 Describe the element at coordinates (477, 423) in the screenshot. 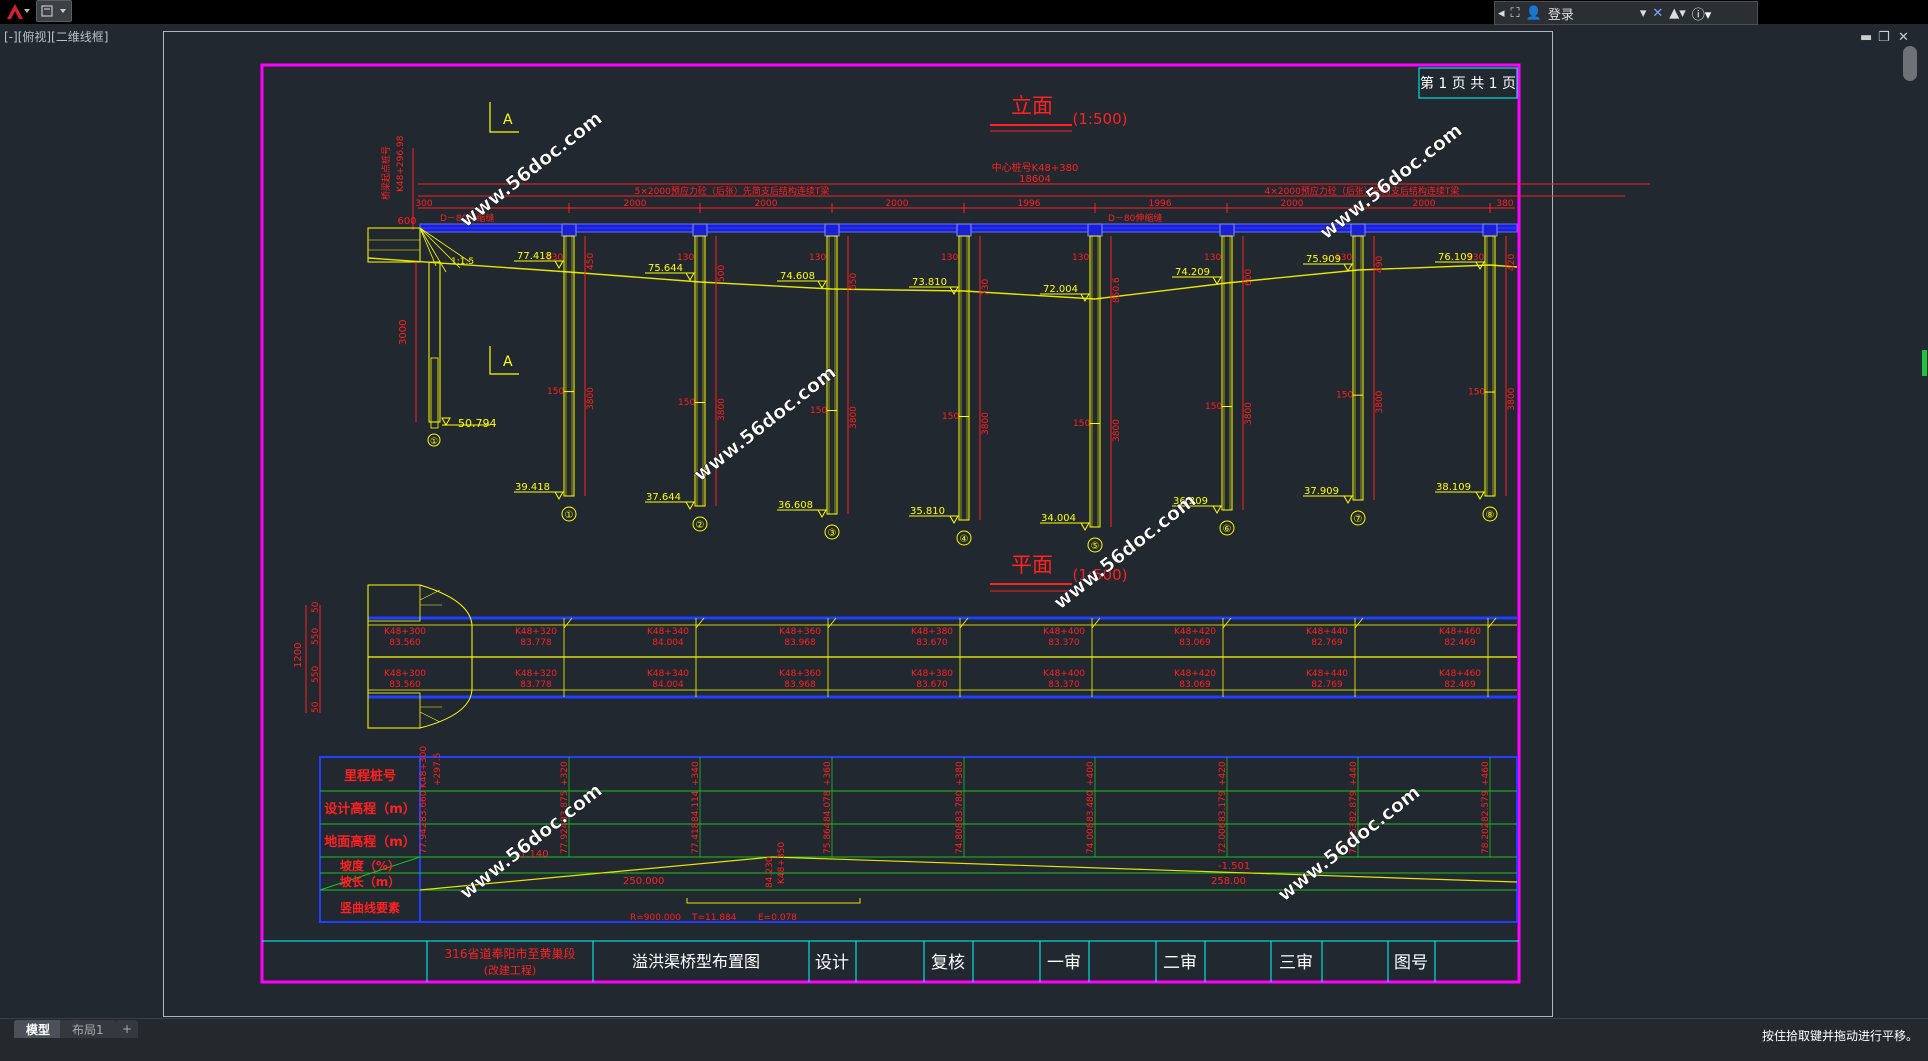

I see `abutment-bottom-elevation: 50.794` at that location.